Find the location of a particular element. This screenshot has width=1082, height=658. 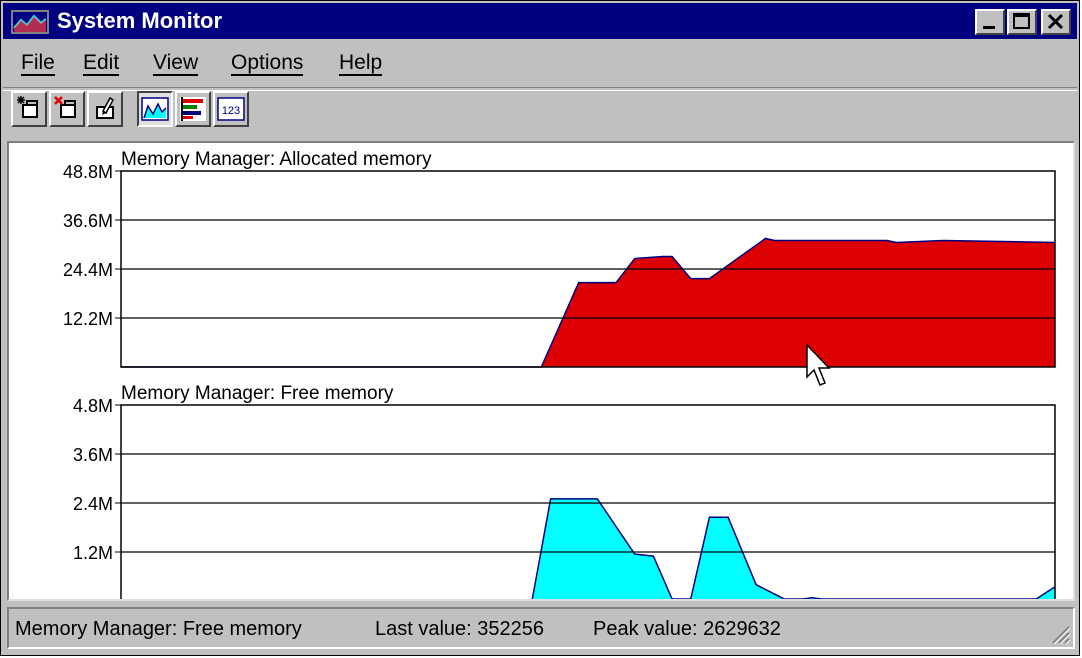

status-peak-value: Peak value: 2629632 is located at coordinates (687, 629).